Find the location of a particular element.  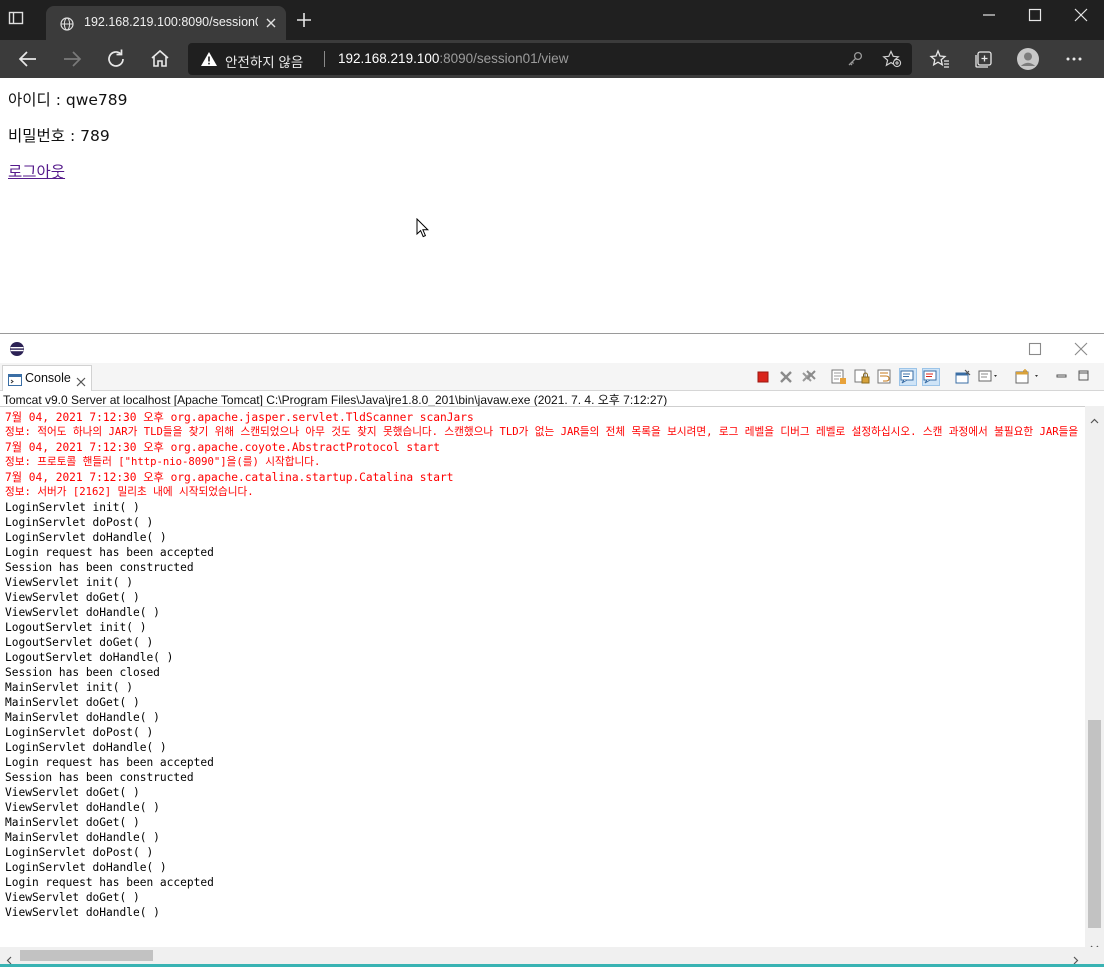

console-line: LoginServlet init( ) is located at coordinates (72, 507).